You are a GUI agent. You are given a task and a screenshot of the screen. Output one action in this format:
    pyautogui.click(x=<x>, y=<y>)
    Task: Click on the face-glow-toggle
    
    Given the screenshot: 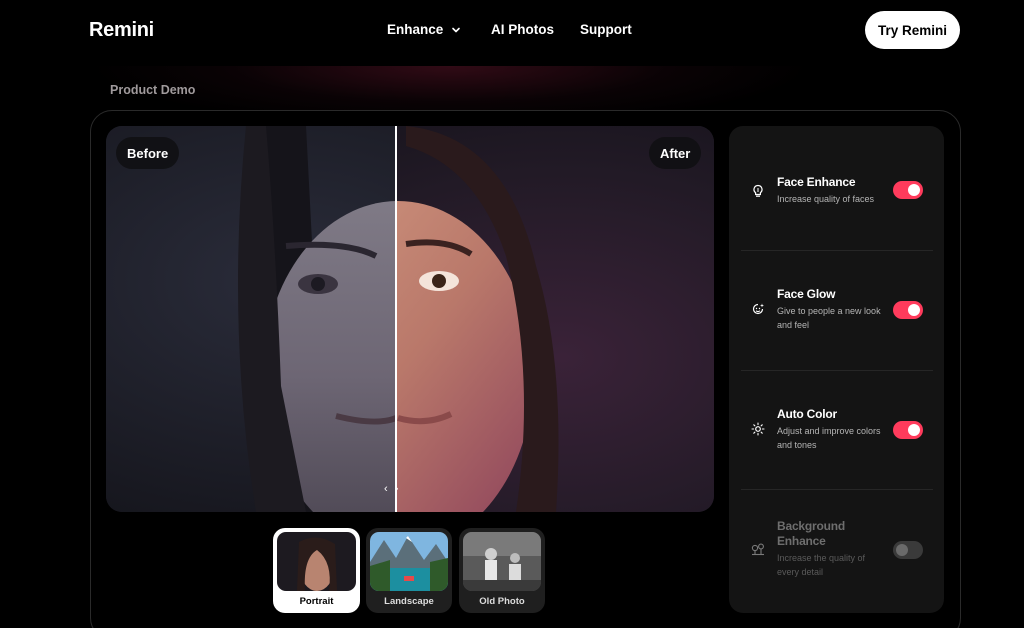 What is the action you would take?
    pyautogui.click(x=908, y=310)
    